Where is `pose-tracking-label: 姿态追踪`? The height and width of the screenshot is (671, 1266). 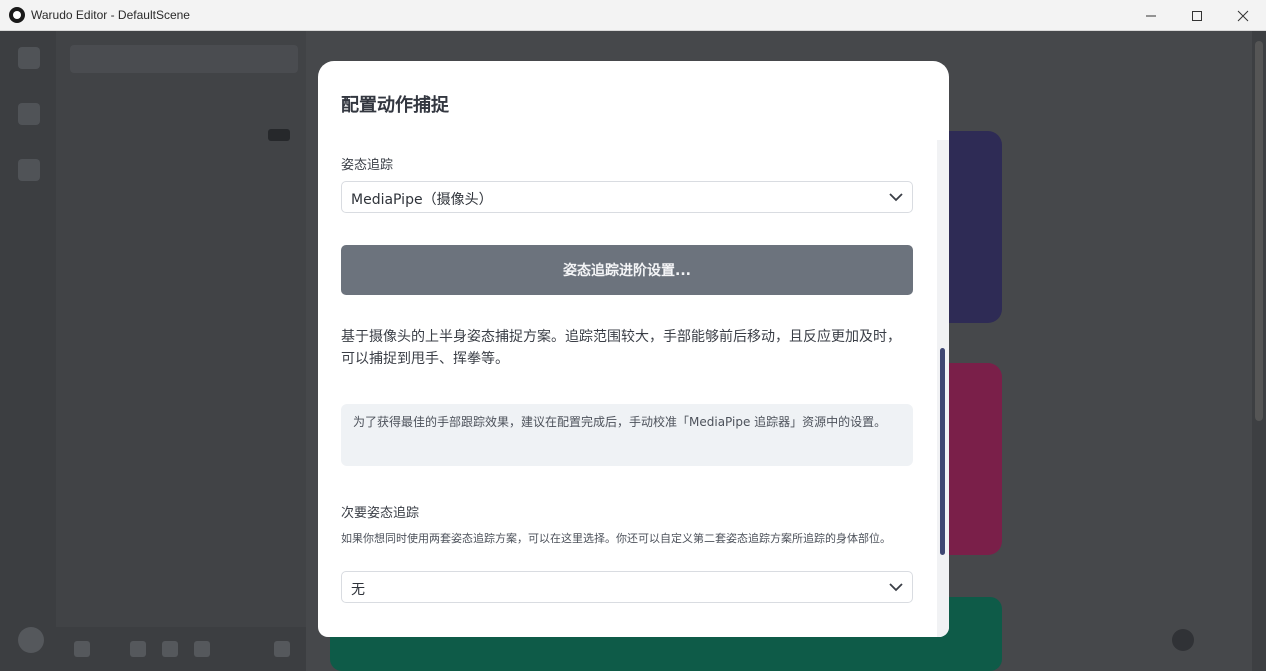
pose-tracking-label: 姿态追踪 is located at coordinates (367, 165).